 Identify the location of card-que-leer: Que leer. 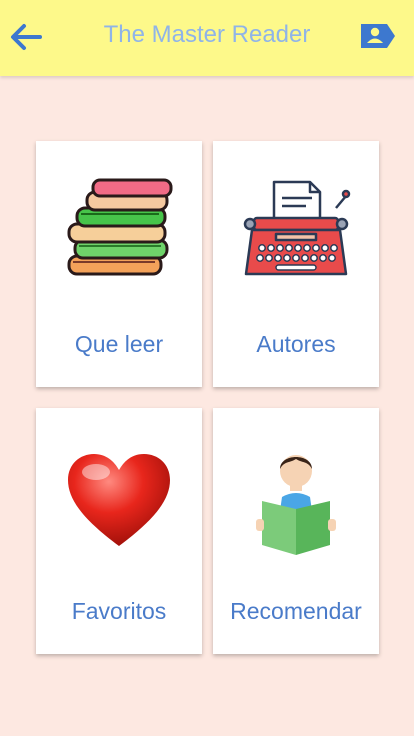
(119, 264).